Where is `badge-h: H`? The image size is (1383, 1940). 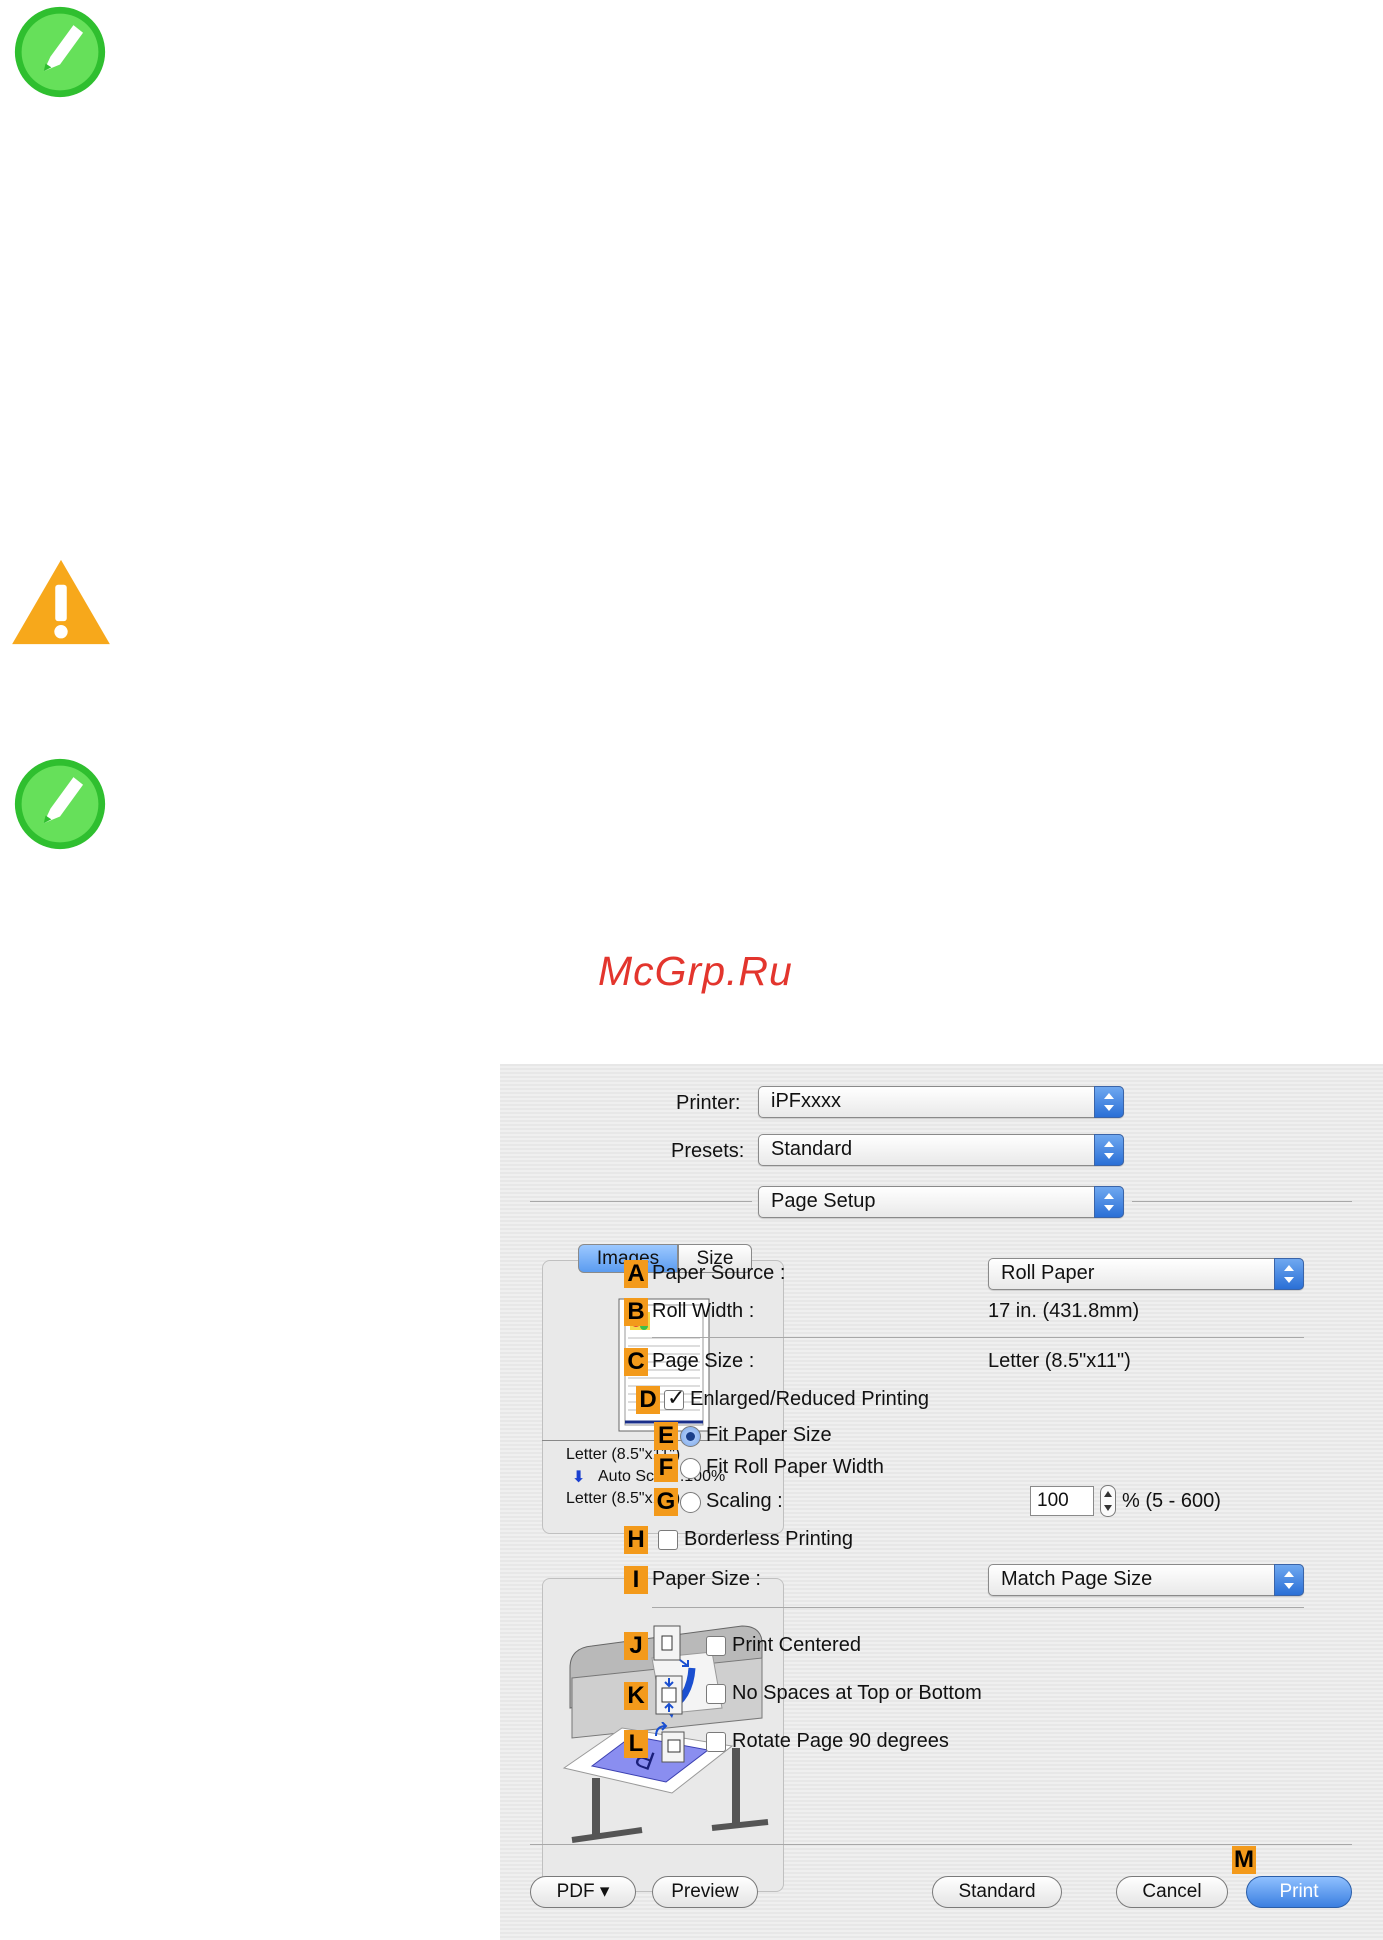 badge-h: H is located at coordinates (636, 1540).